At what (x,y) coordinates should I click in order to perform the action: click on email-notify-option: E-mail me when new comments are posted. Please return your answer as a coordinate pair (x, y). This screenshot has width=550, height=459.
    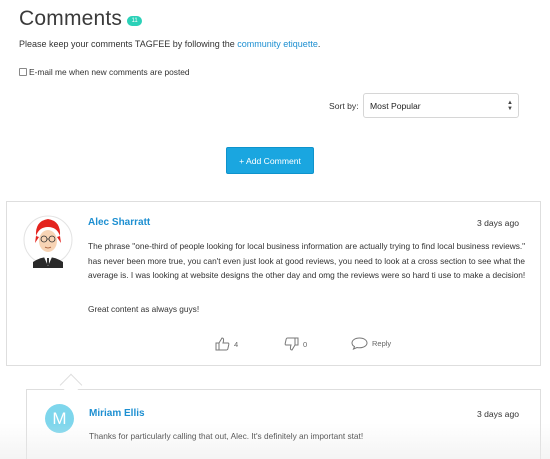
    Looking at the image, I should click on (104, 72).